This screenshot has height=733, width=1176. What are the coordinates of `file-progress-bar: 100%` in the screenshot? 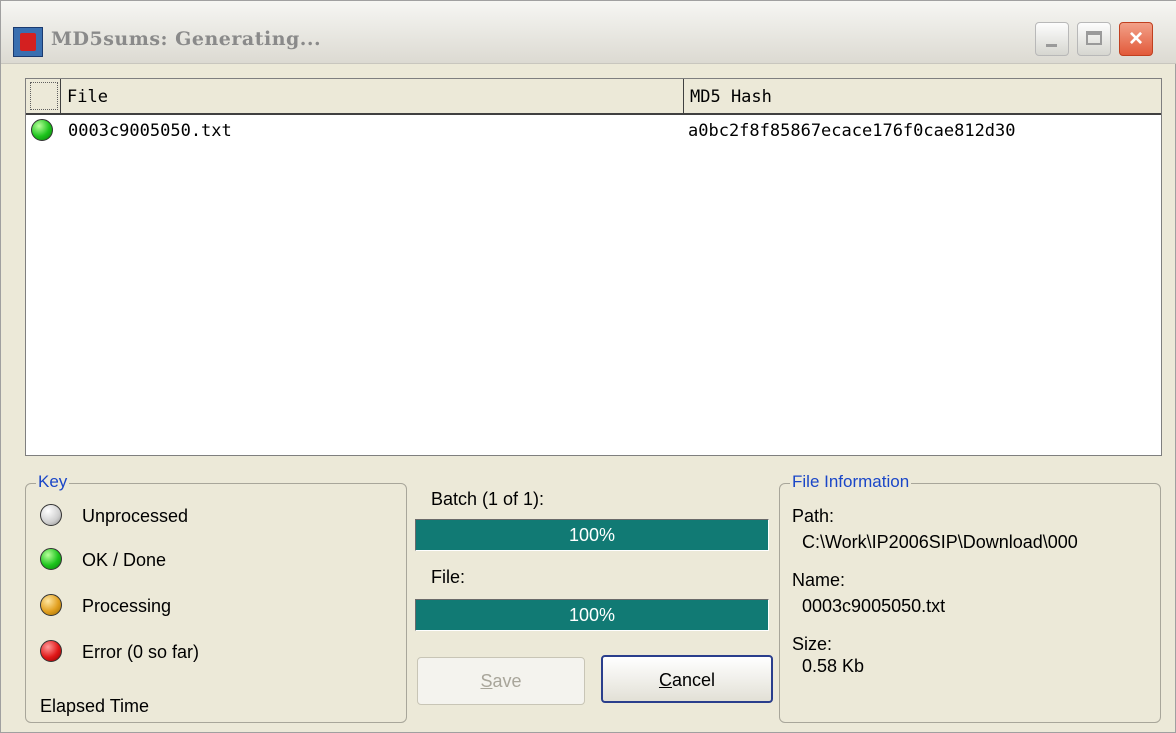 It's located at (592, 615).